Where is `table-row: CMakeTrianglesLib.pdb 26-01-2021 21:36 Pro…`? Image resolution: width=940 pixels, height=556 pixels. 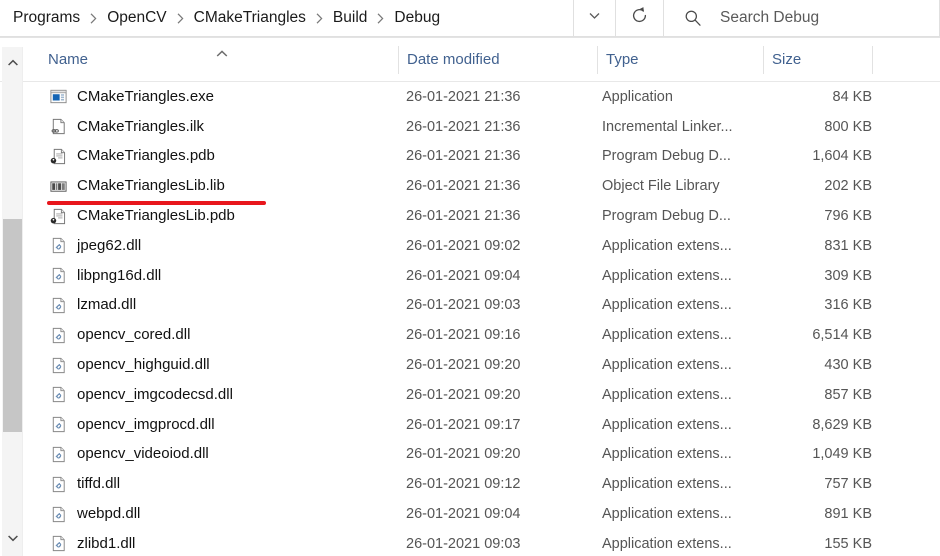 table-row: CMakeTrianglesLib.pdb 26-01-2021 21:36 Pro… is located at coordinates (482, 216).